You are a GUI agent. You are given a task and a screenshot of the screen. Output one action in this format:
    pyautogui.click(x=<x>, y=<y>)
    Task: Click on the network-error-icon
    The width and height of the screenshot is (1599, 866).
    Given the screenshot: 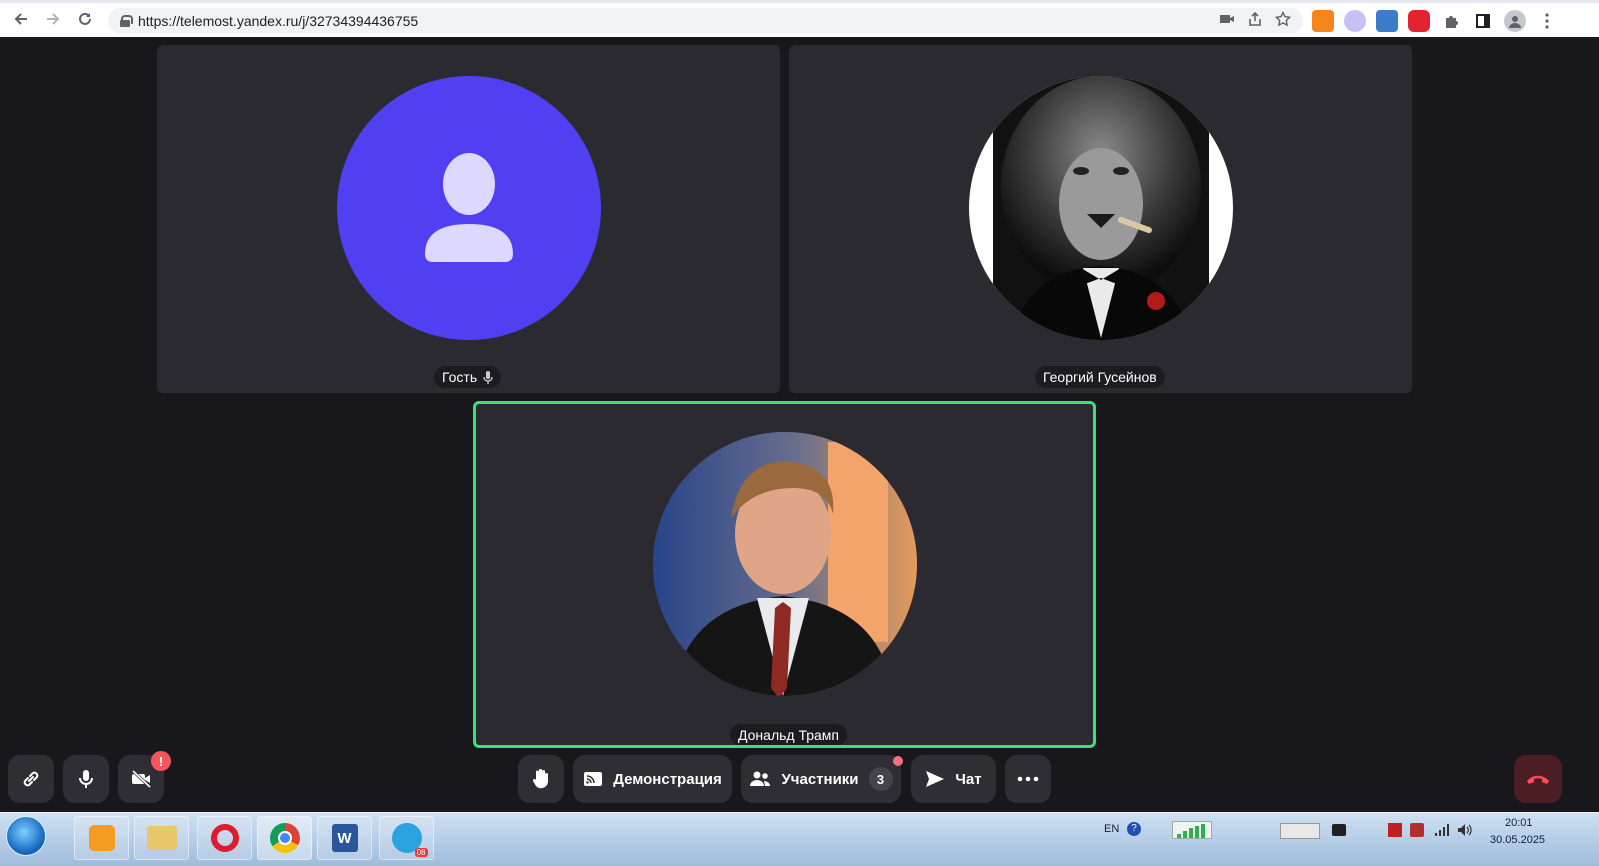 What is the action you would take?
    pyautogui.click(x=1395, y=830)
    